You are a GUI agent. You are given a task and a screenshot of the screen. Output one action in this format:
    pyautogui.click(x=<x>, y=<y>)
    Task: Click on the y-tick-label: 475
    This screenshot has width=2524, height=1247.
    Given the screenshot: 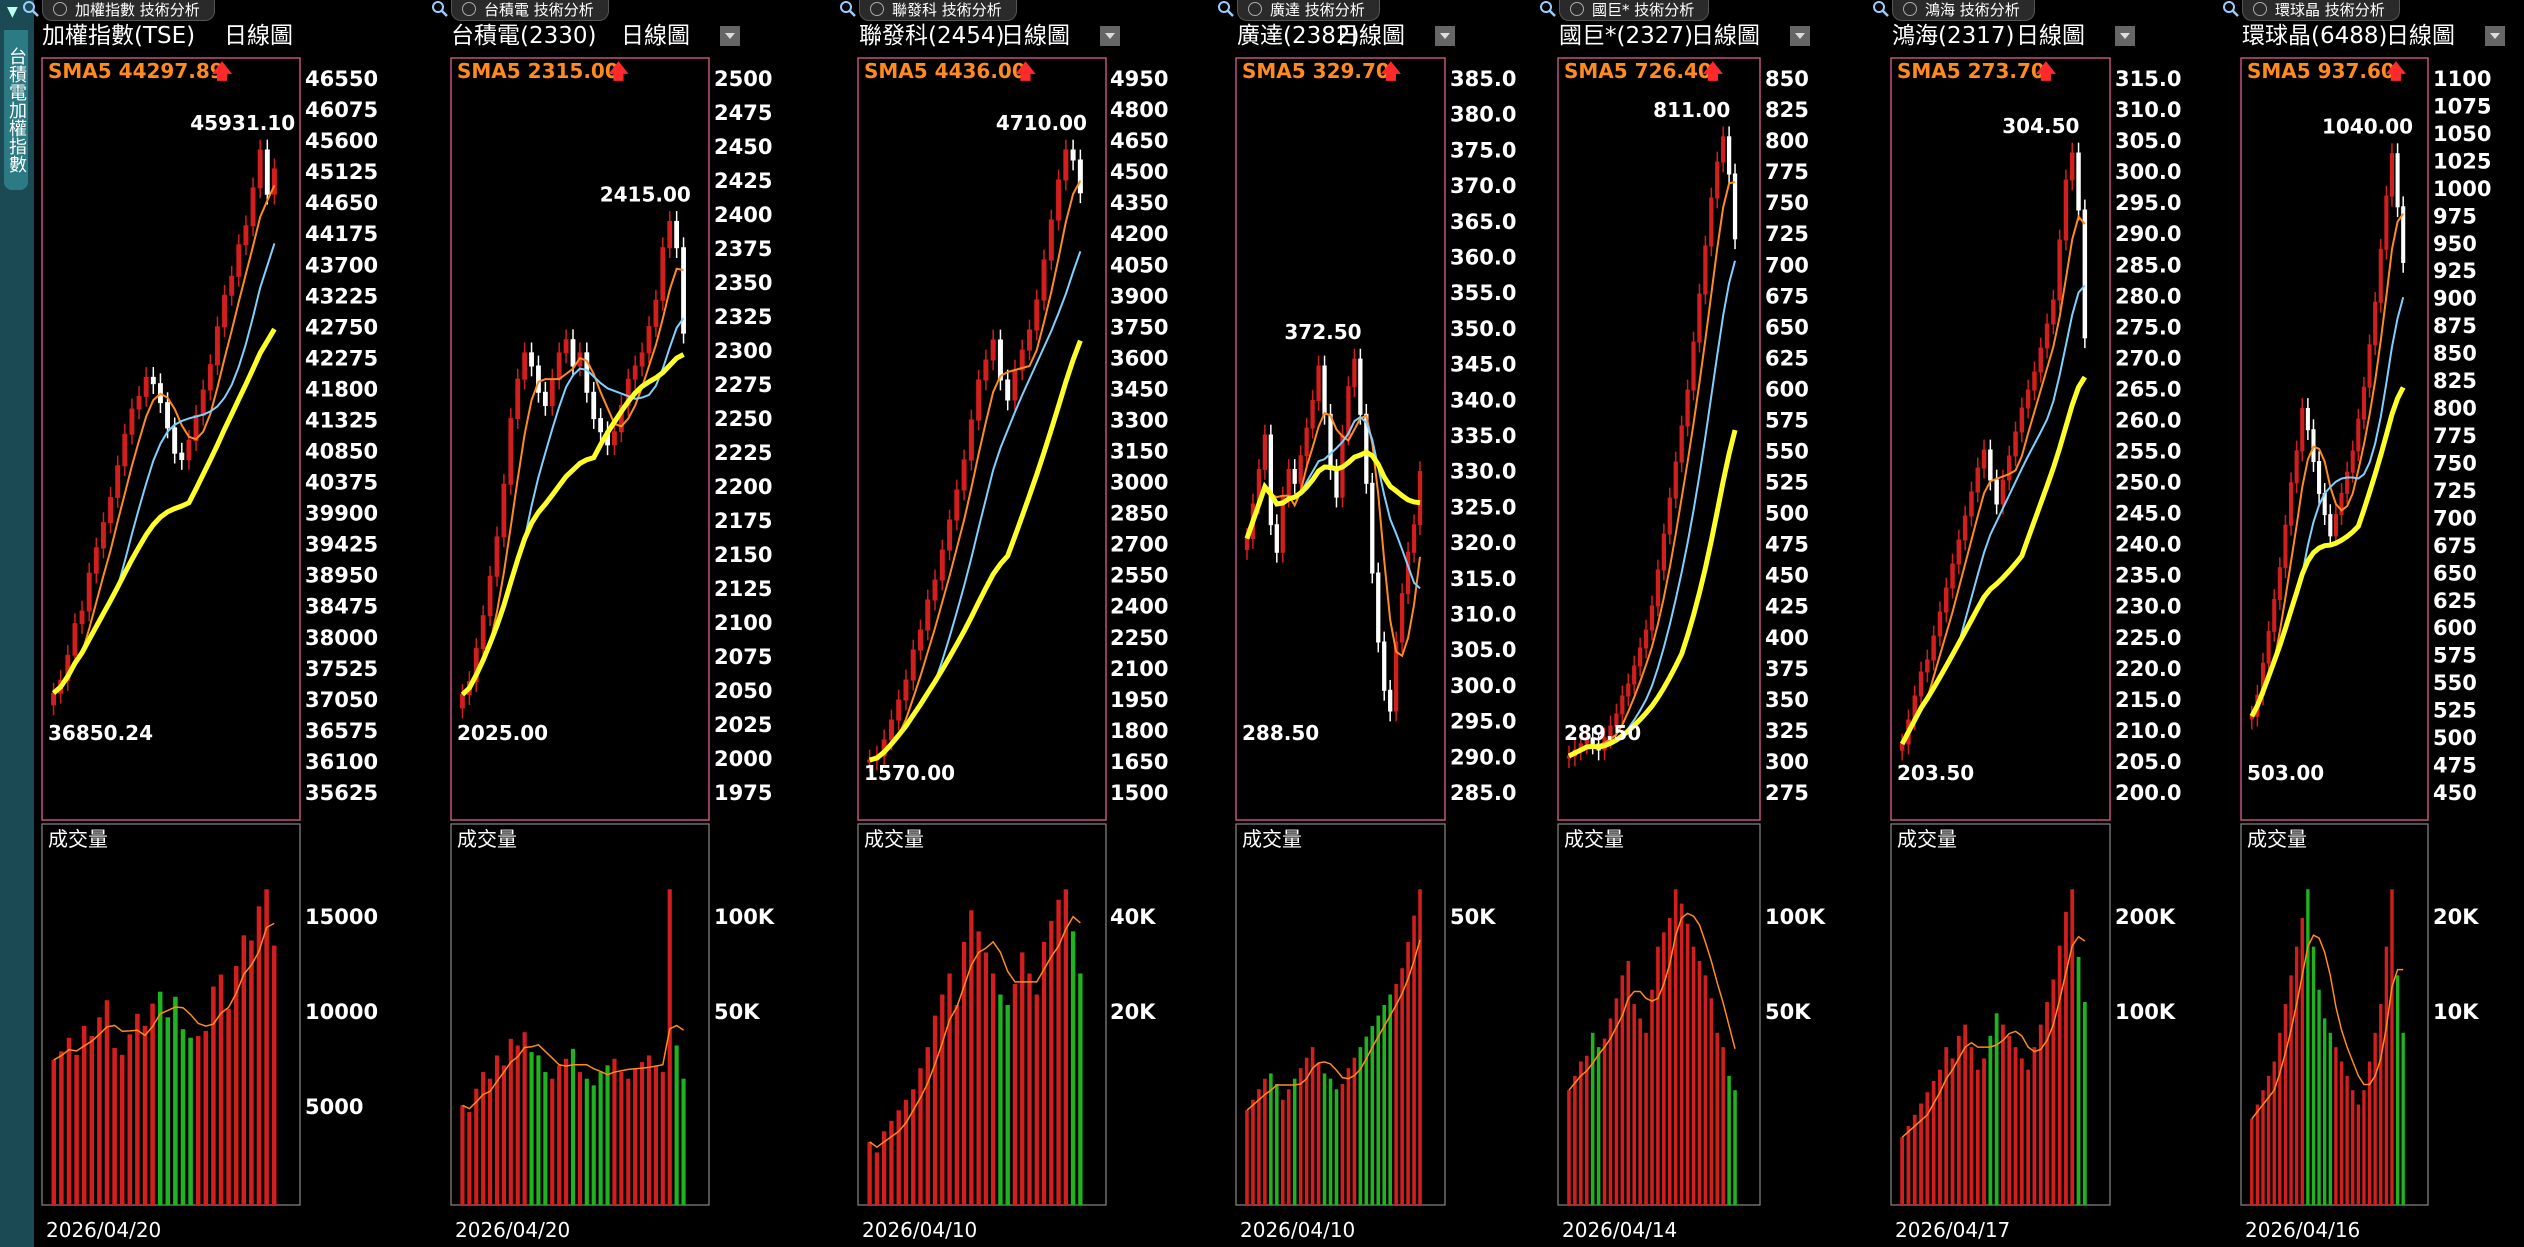 What is the action you would take?
    pyautogui.click(x=2455, y=766)
    